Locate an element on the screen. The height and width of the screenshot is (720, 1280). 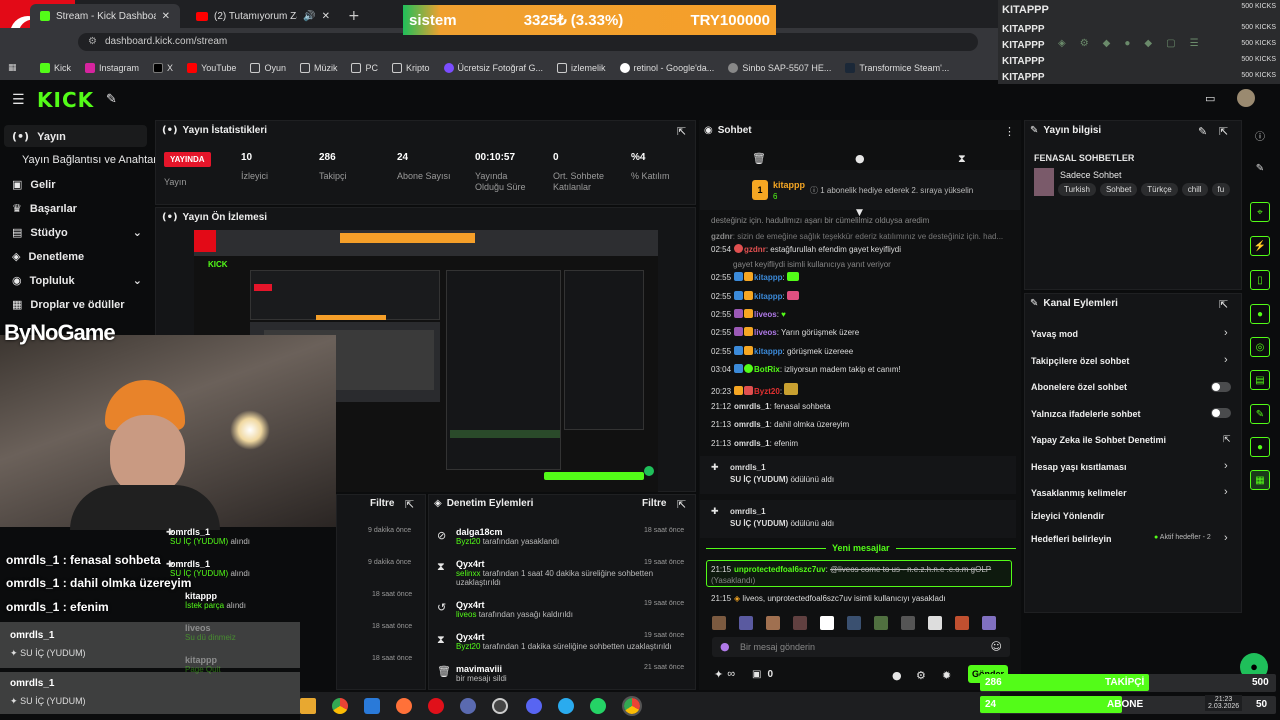
raid-row: İzleyici Yönlendir is located at coordinates (1067, 516).